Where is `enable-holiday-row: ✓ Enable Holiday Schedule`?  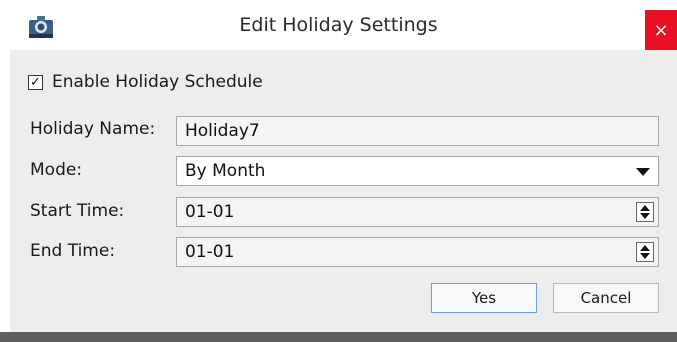 enable-holiday-row: ✓ Enable Holiday Schedule is located at coordinates (145, 82).